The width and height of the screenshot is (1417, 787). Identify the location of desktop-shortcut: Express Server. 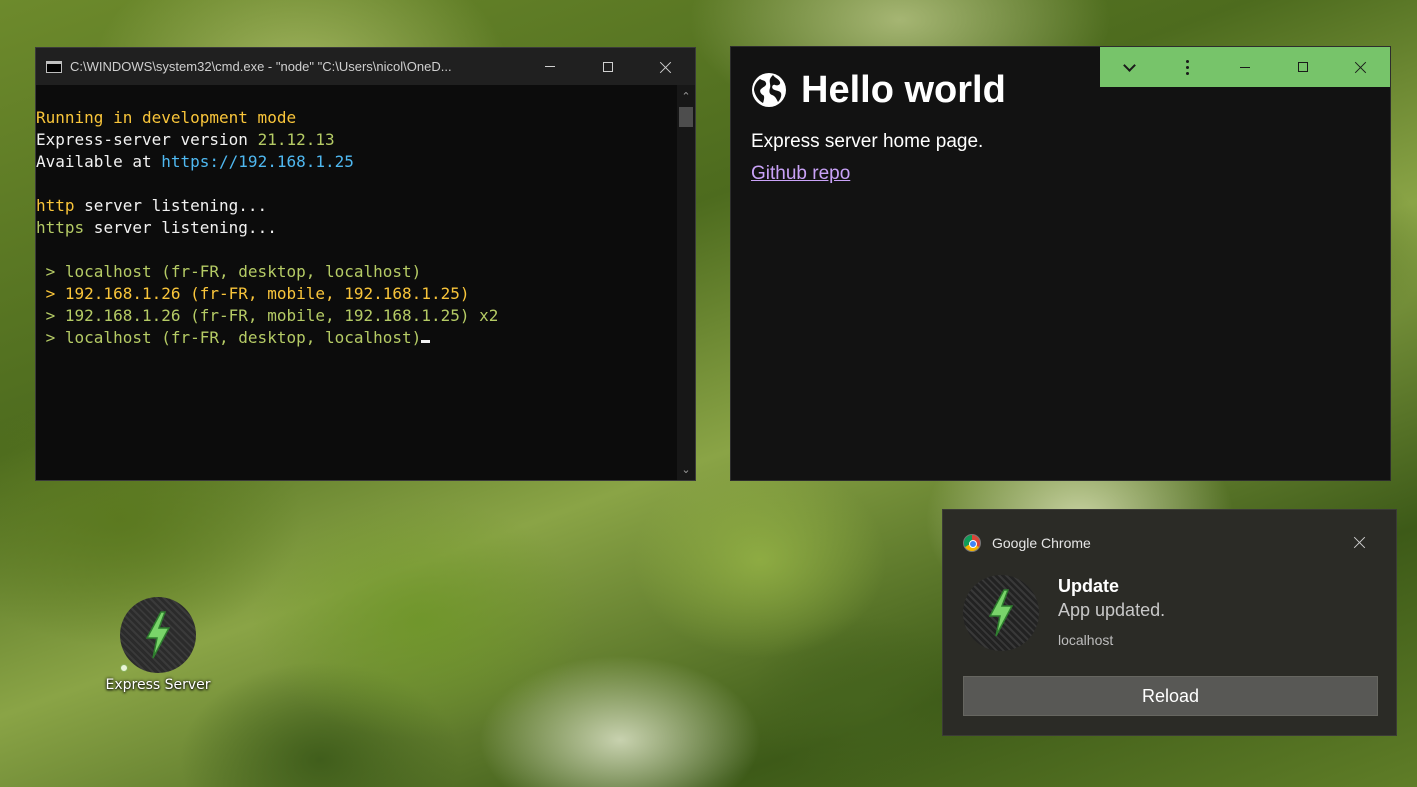
(158, 645).